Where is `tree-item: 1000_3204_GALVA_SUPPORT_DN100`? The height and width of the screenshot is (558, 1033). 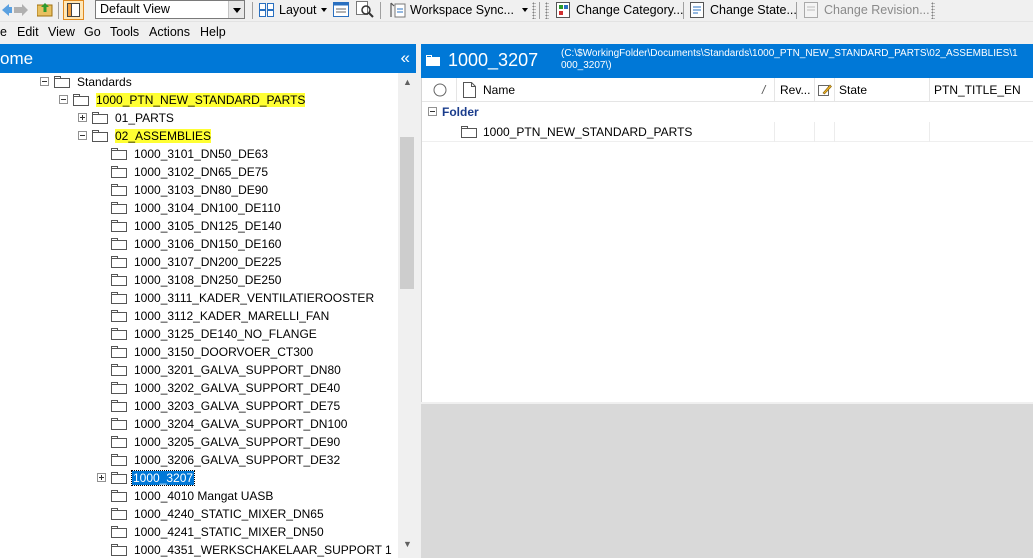 tree-item: 1000_3204_GALVA_SUPPORT_DN100 is located at coordinates (199, 424).